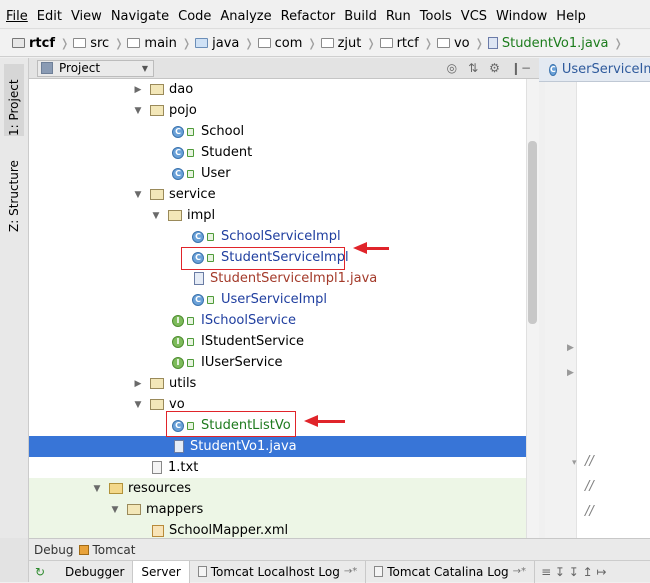  I want to click on tree-item-userserviceimpl: C UserServiceImpl, so click(277, 299).